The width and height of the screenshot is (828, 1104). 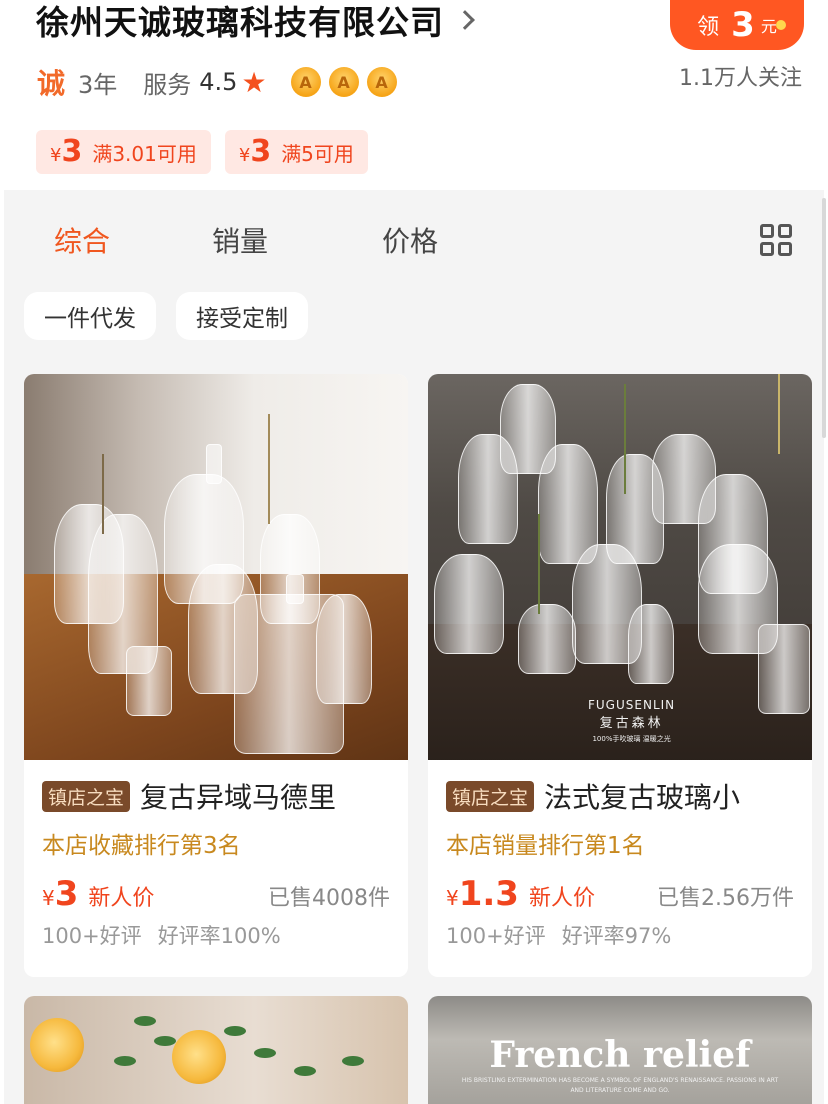 What do you see at coordinates (620, 1055) in the screenshot?
I see `image-headline: French relief` at bounding box center [620, 1055].